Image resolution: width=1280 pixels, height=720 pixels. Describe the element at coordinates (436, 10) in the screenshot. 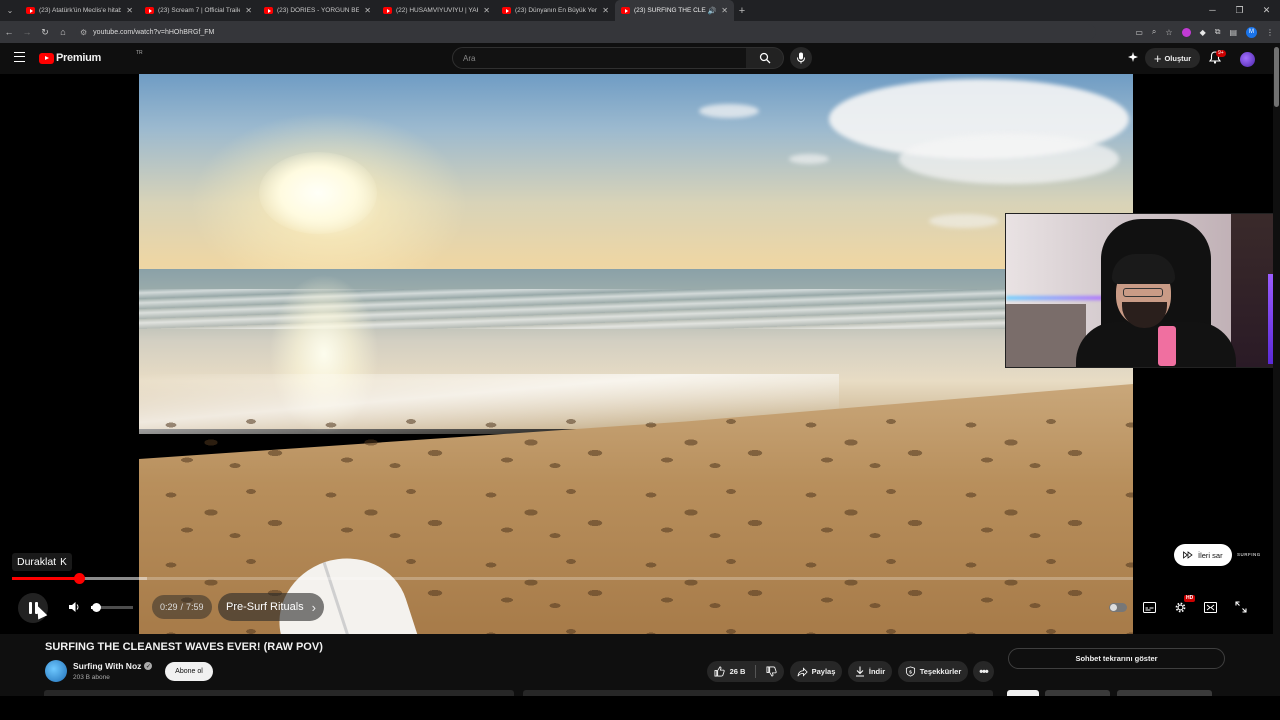

I see `browser-tab: (22) HUSAMVİYUVİYU | YAKIŞI ✕` at that location.